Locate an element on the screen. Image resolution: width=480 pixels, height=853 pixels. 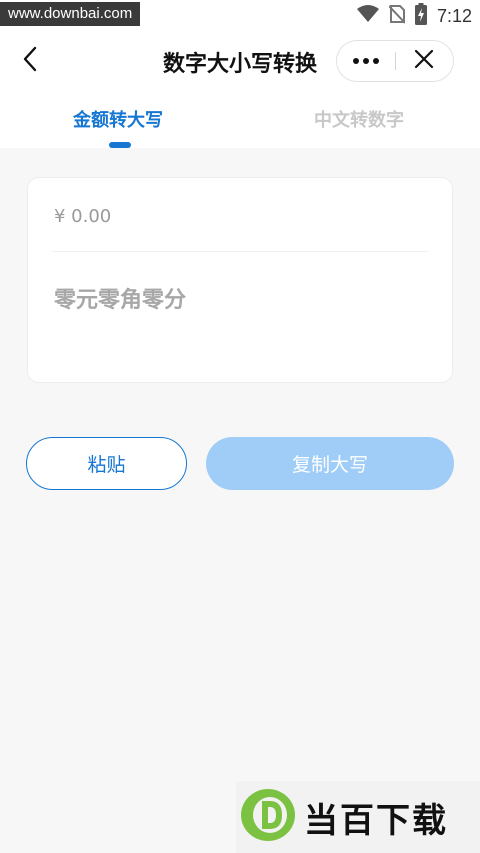
logo-d-icon is located at coordinates (268, 817).